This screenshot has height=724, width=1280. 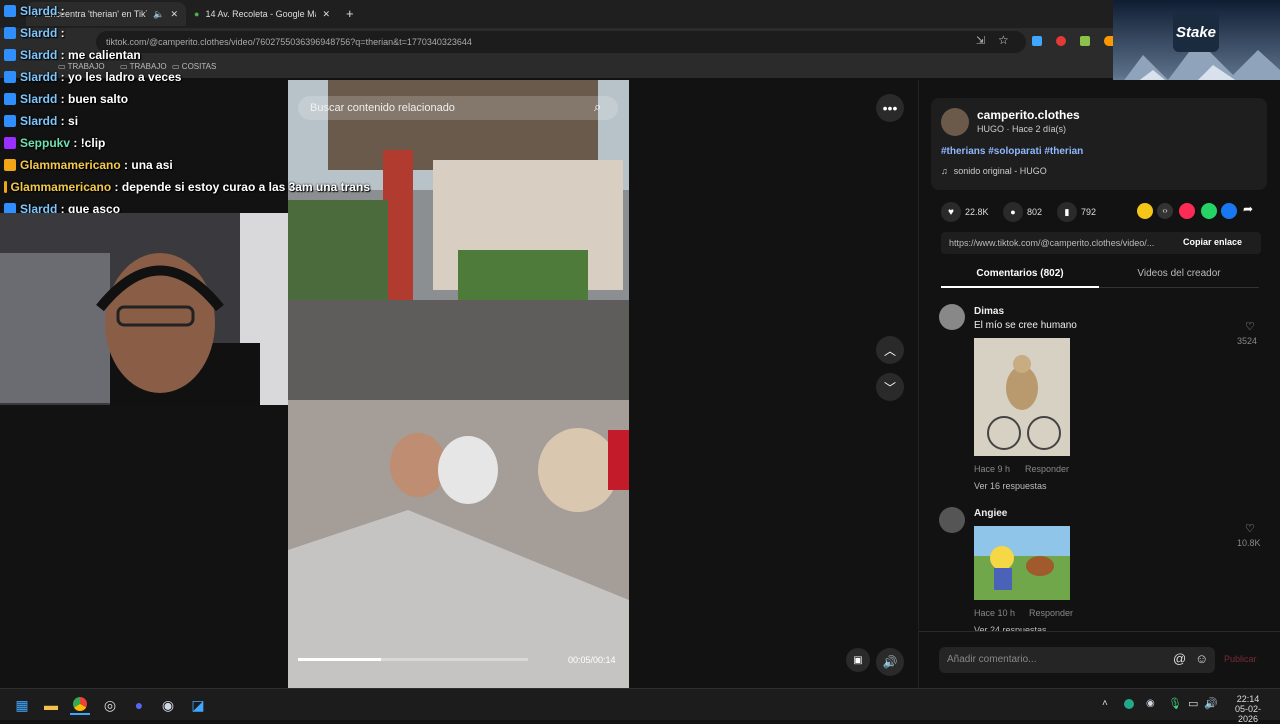 I want to click on chevron-down-icon: ﹀, so click(x=890, y=387).